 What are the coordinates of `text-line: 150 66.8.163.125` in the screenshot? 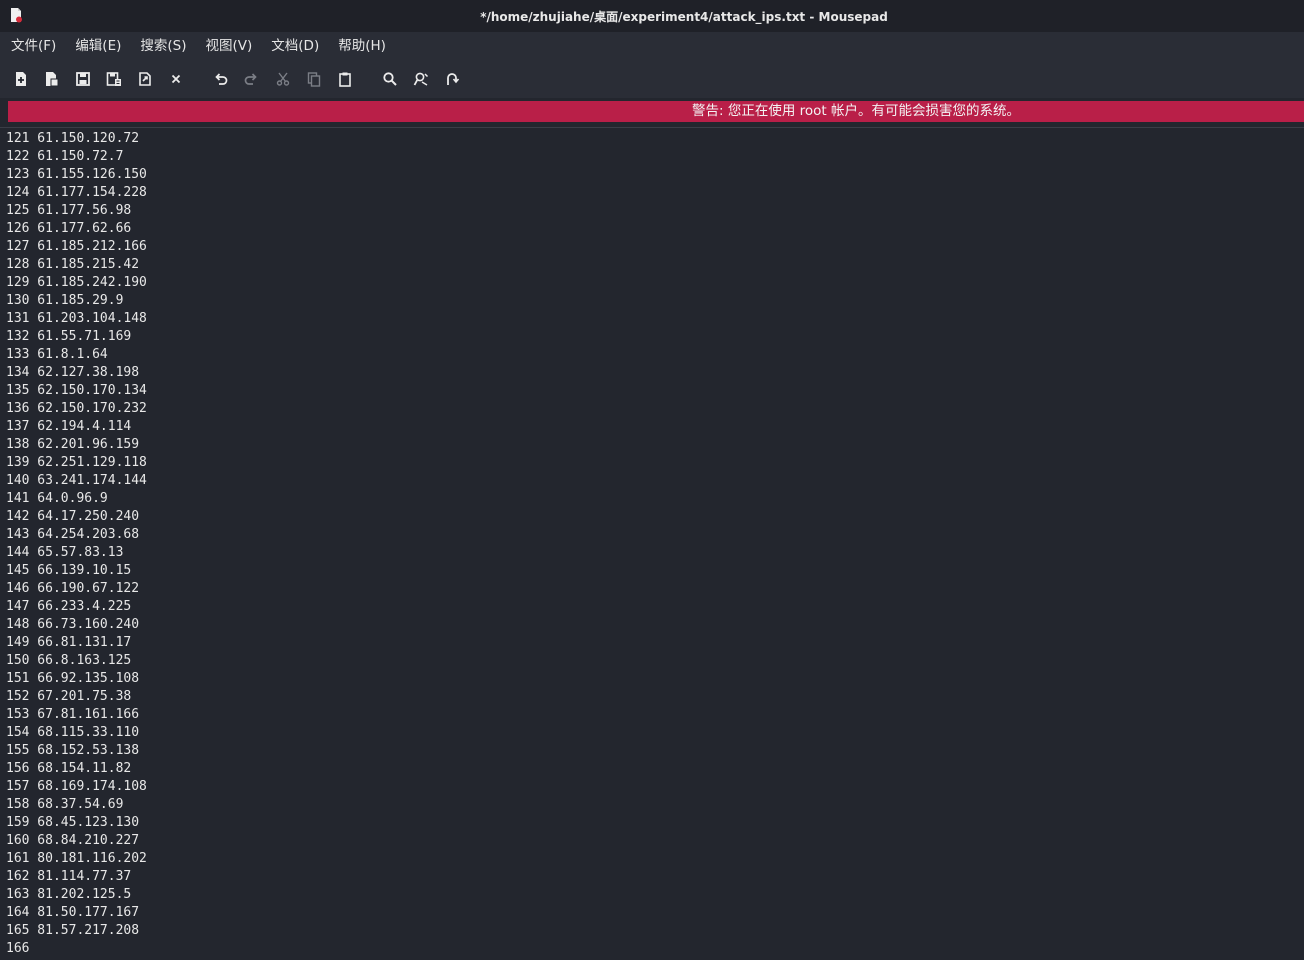 It's located at (76, 661).